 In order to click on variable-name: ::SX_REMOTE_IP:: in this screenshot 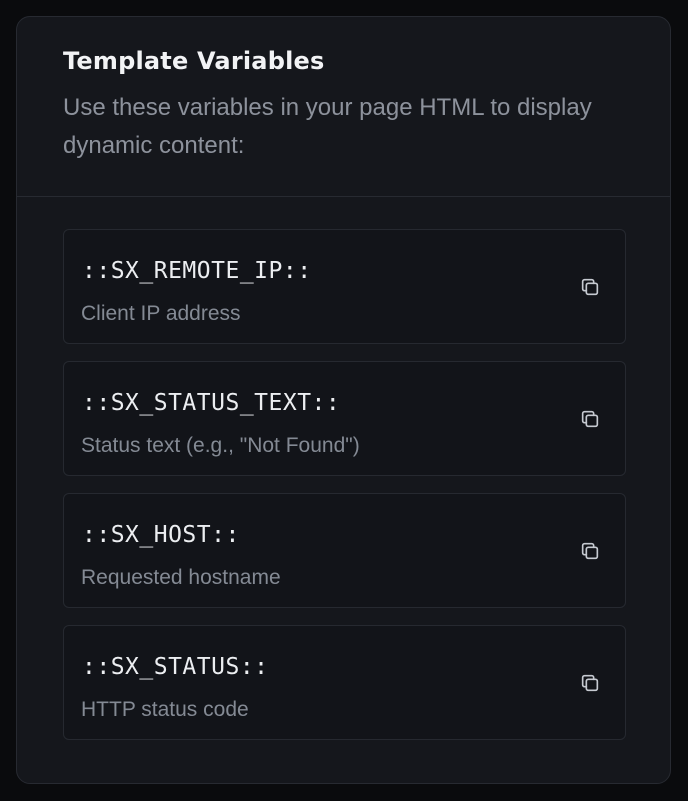, I will do `click(197, 271)`.